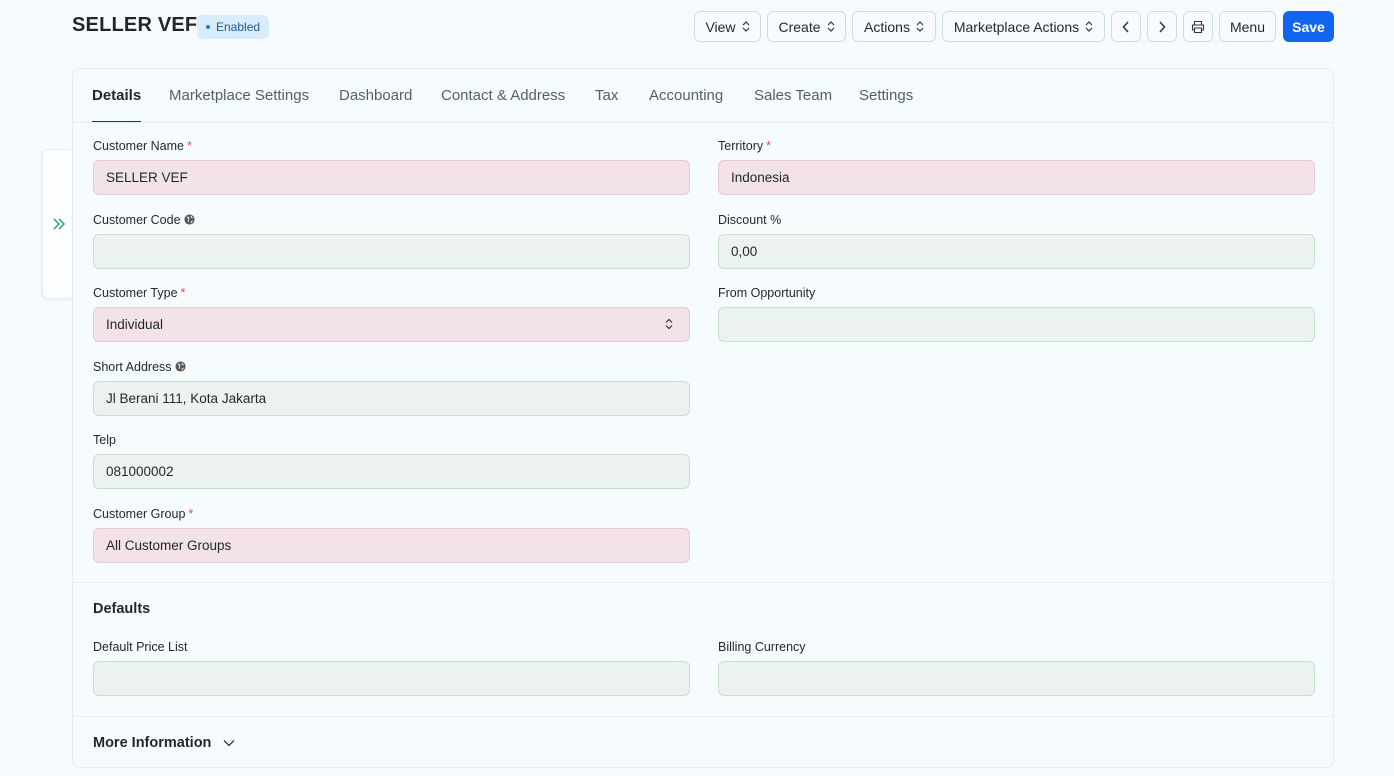  I want to click on status-dot-icon, so click(208, 26).